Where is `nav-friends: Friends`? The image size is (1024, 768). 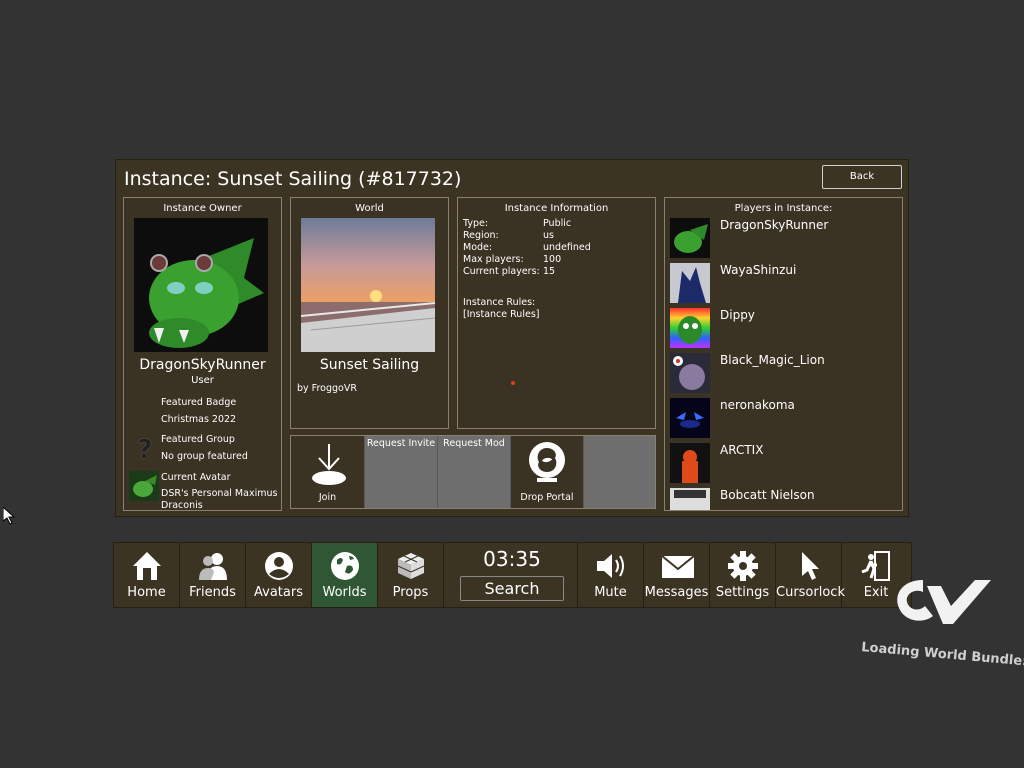 nav-friends: Friends is located at coordinates (213, 575).